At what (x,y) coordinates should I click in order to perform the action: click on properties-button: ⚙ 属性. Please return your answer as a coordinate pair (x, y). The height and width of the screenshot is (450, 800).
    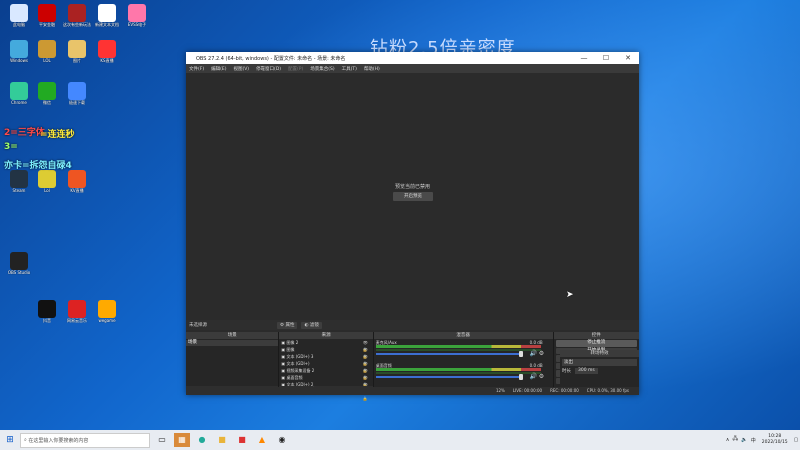
    Looking at the image, I should click on (287, 325).